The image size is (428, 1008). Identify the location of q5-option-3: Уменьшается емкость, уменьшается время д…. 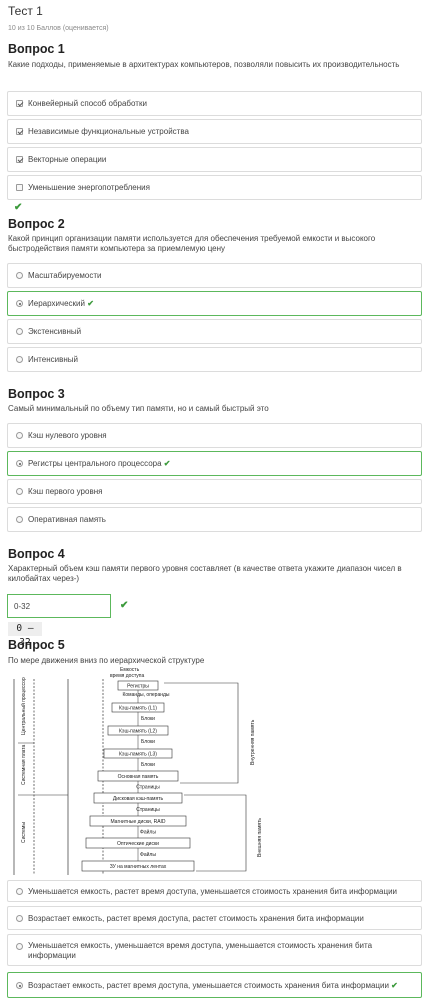
(214, 950).